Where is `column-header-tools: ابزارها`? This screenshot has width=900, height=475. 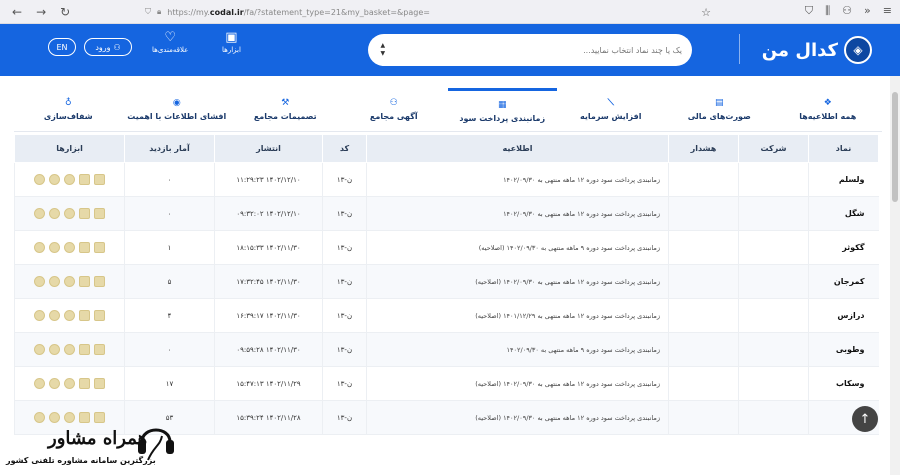
column-header-tools: ابزارها is located at coordinates (69, 148).